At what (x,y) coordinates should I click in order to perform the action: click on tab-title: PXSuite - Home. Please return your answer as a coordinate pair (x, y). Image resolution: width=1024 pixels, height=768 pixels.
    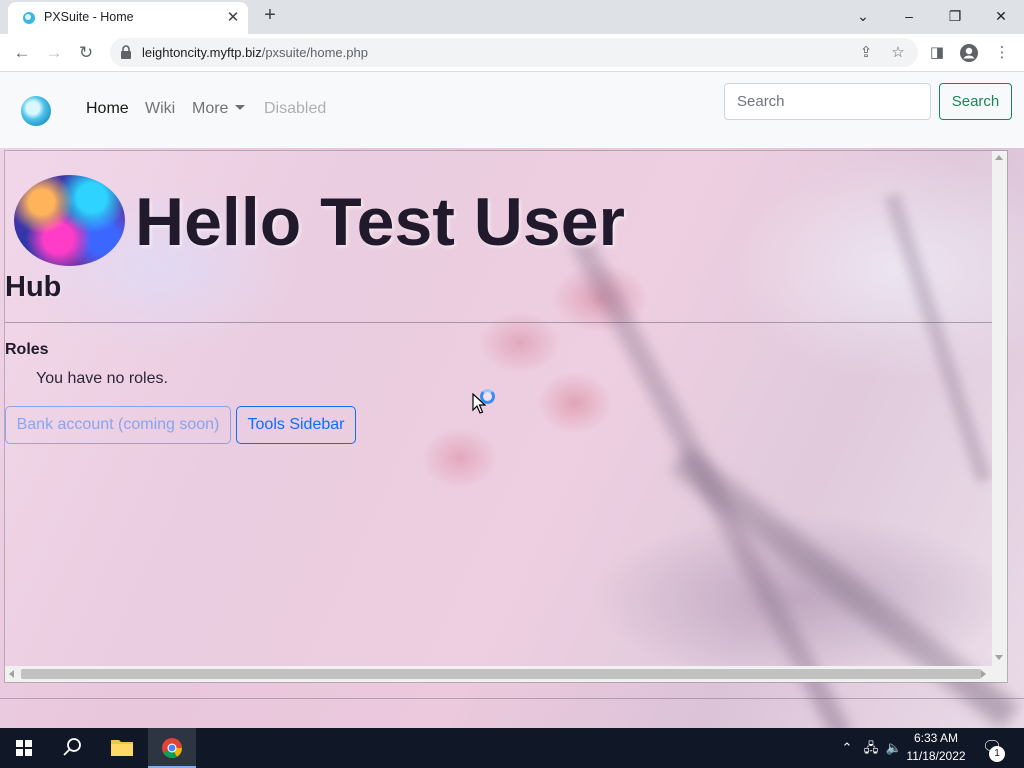
    Looking at the image, I should click on (89, 17).